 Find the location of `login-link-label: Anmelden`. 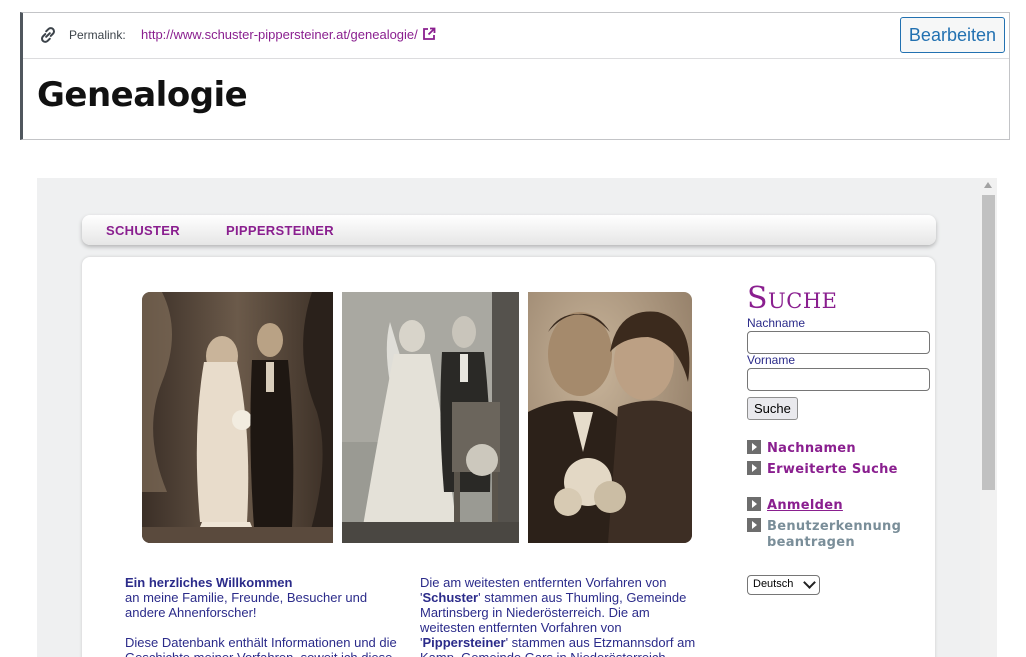

login-link-label: Anmelden is located at coordinates (805, 505).